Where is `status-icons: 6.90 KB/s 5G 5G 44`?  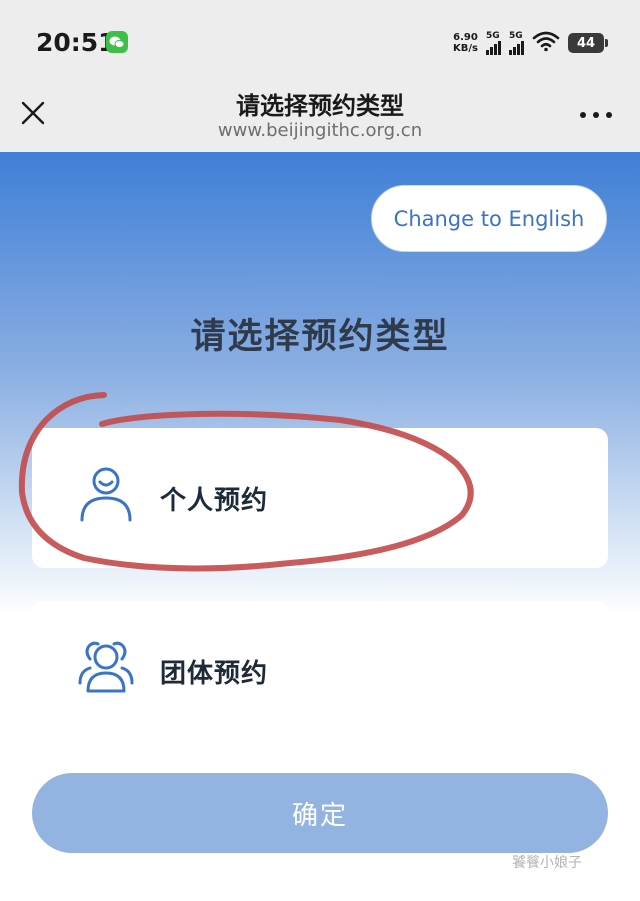 status-icons: 6.90 KB/s 5G 5G 44 is located at coordinates (530, 43).